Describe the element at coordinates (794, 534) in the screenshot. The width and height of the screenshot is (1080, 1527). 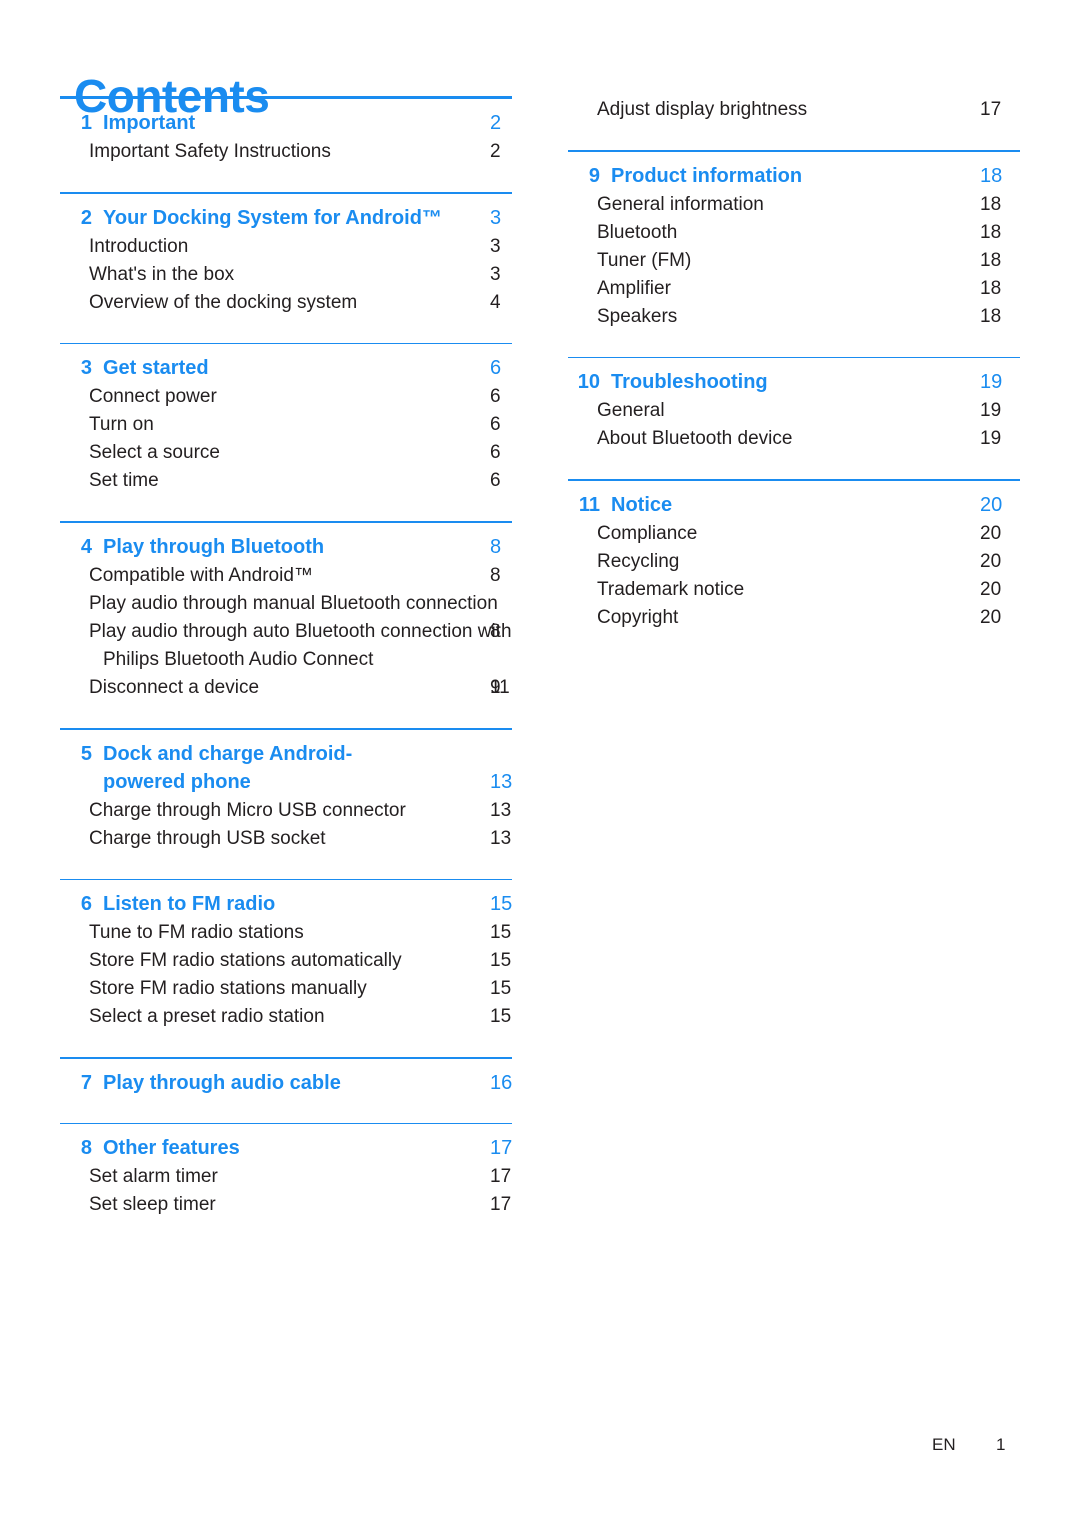
I see `toc-entry: Compliance 20` at that location.